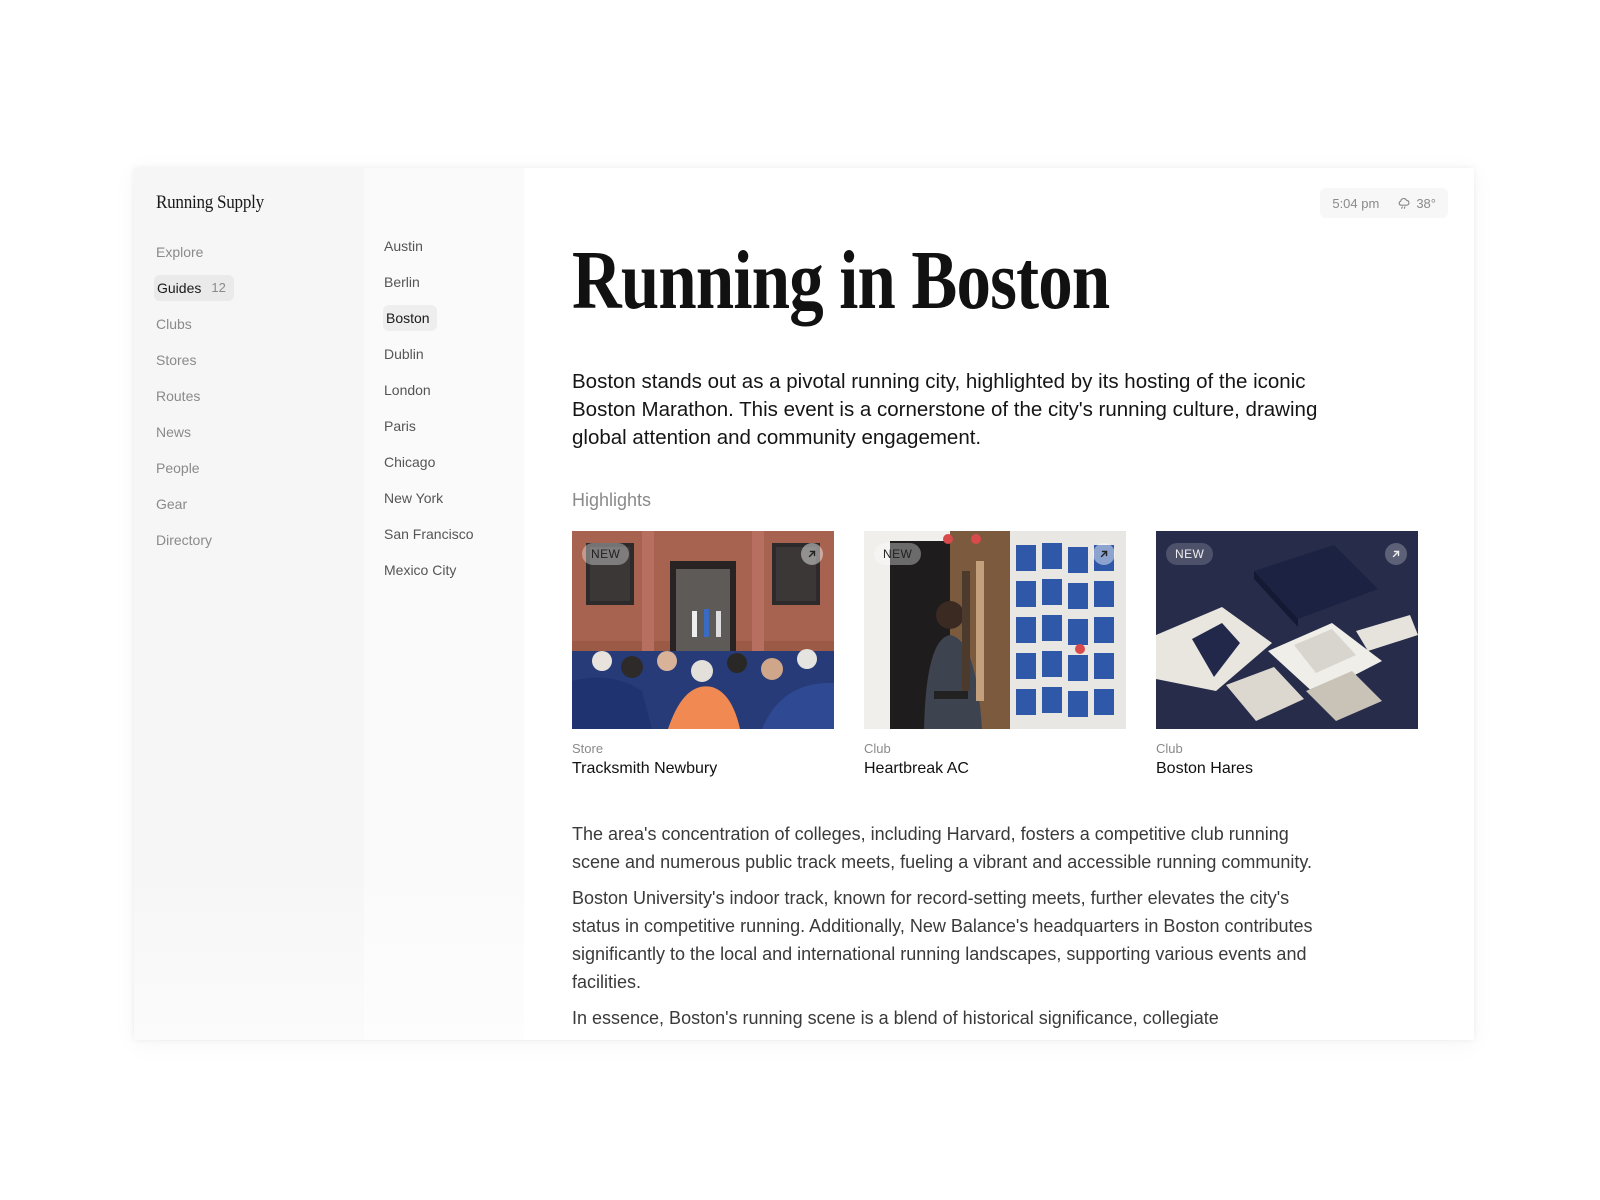  I want to click on sidebar-item-guides: Guides 12, so click(259, 288).